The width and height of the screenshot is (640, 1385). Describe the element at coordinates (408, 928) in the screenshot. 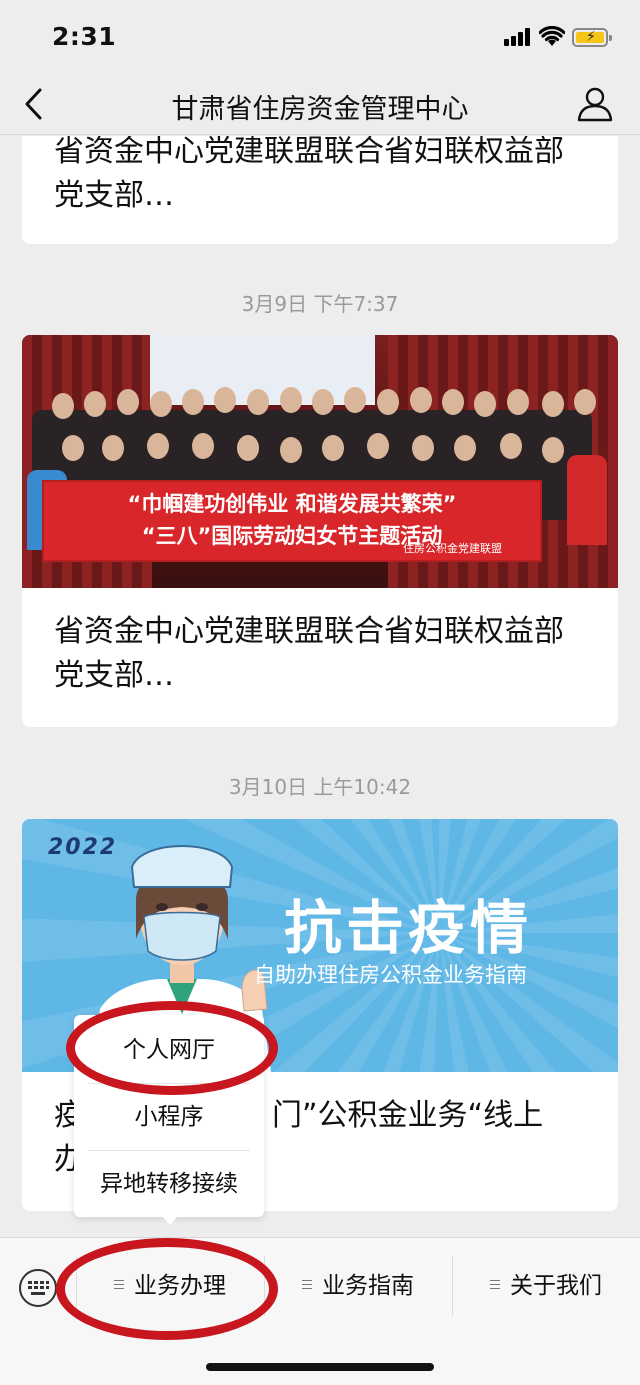

I see `cover-headline: 抗击疫情` at that location.